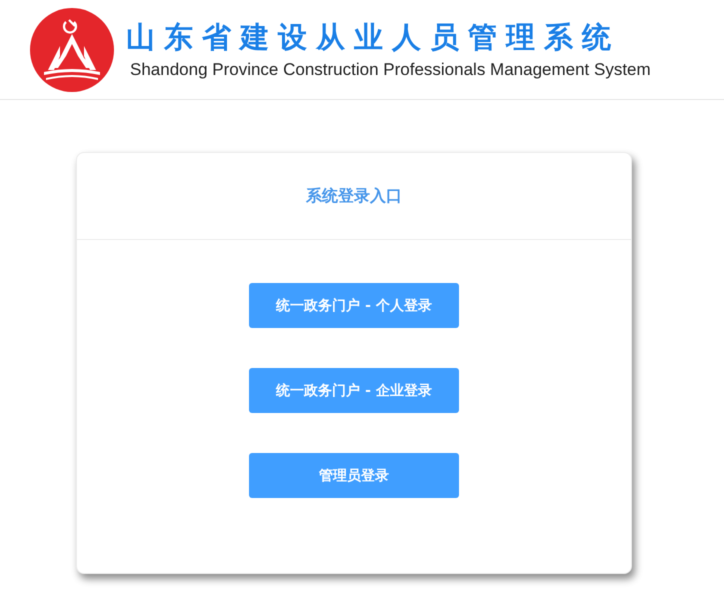 The image size is (724, 592). Describe the element at coordinates (390, 69) in the screenshot. I see `system-subtitle: Shandong Province Construction Professionals Management System` at that location.